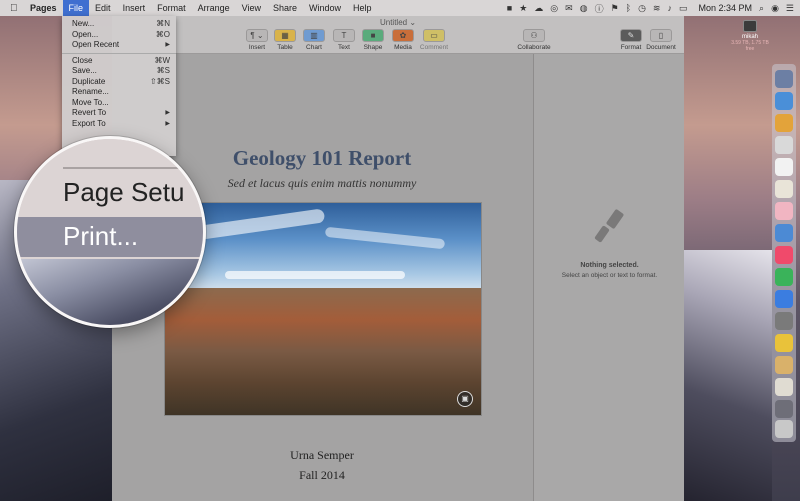  Describe the element at coordinates (119, 124) in the screenshot. I see `menu-item-export-to: Export To ▶` at that location.